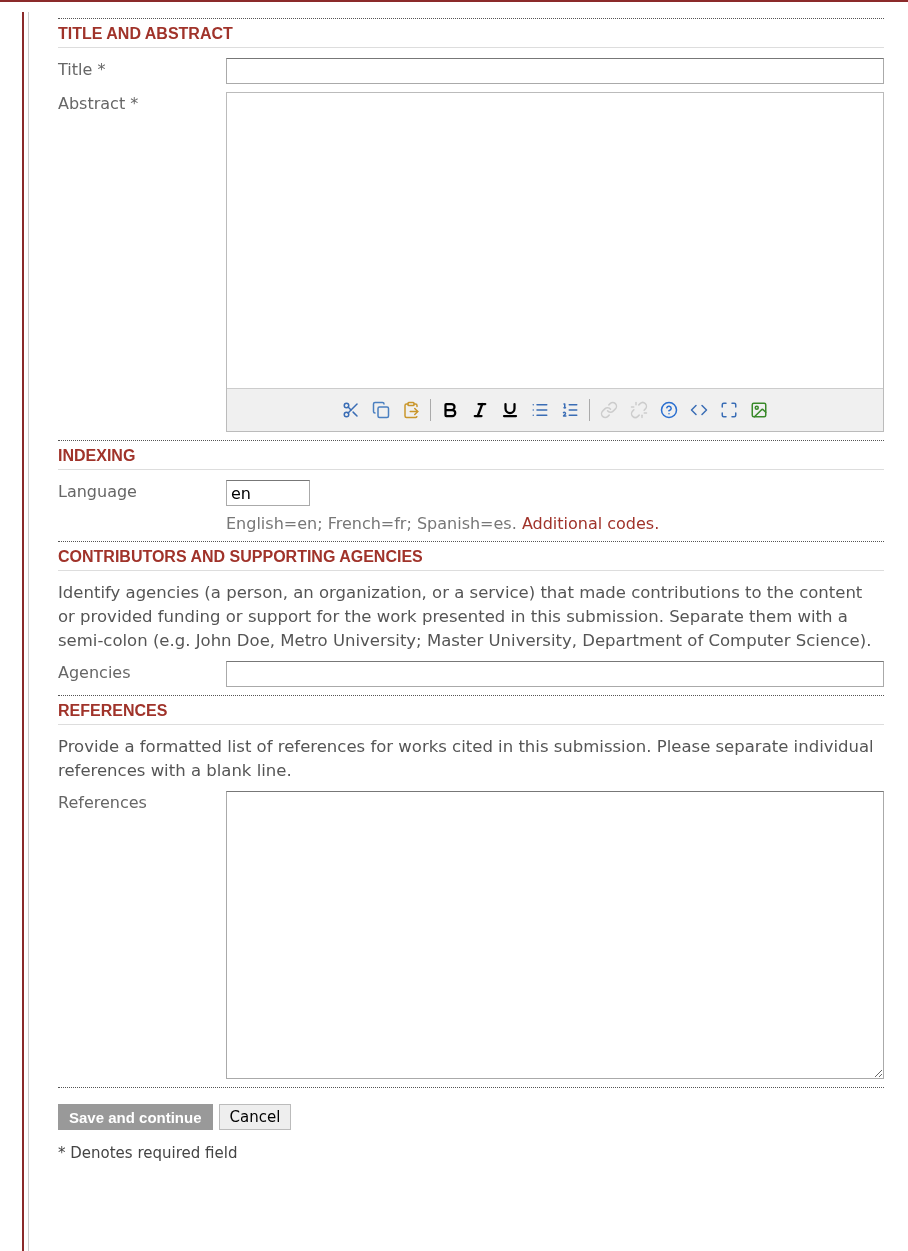  I want to click on section-heading: TITLE AND ABSTRACT, so click(471, 36).